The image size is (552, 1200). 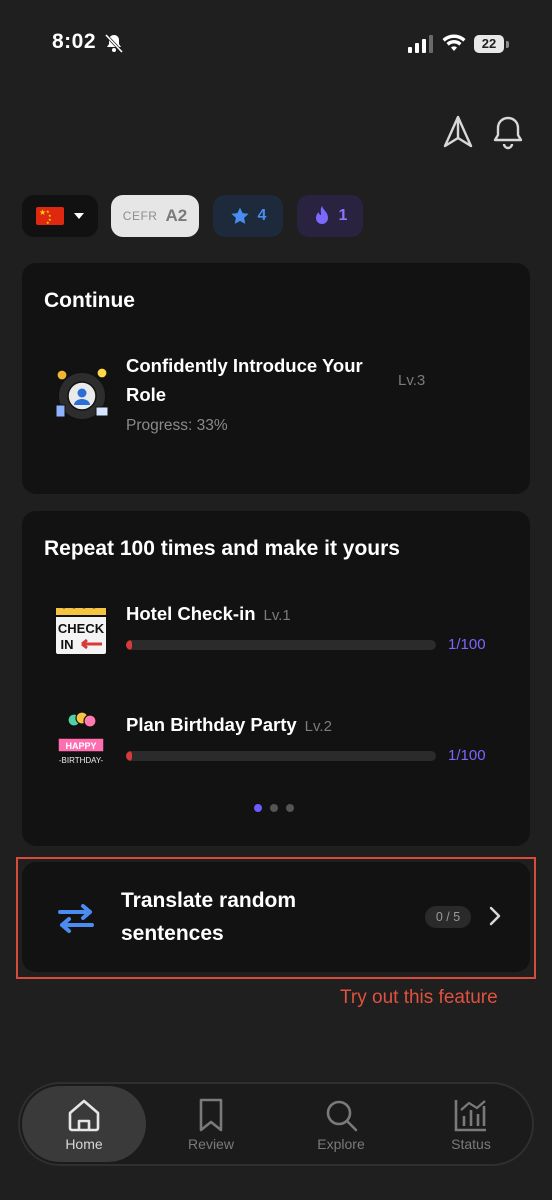 I want to click on tab-explore: Explore, so click(x=341, y=1124).